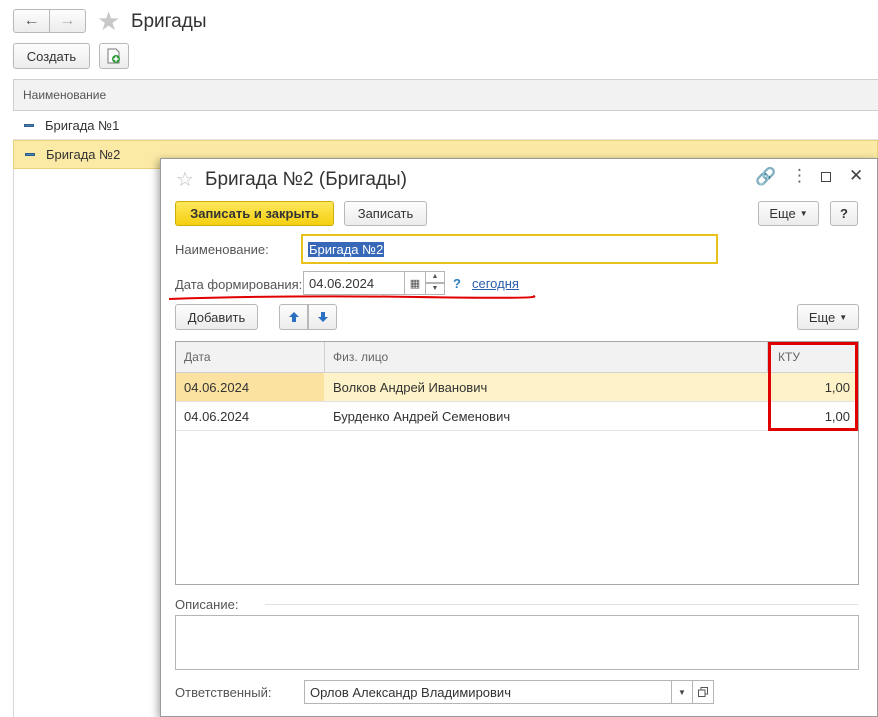  I want to click on move-down-button, so click(322, 317).